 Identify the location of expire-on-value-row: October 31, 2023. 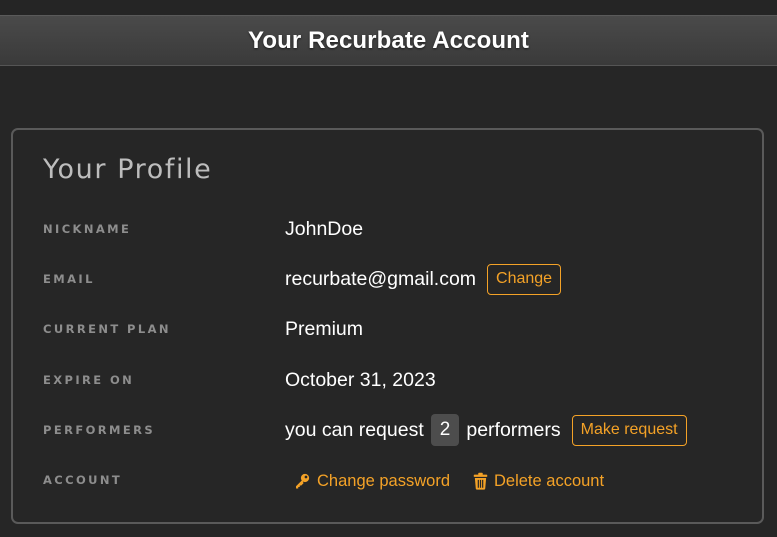
(360, 380).